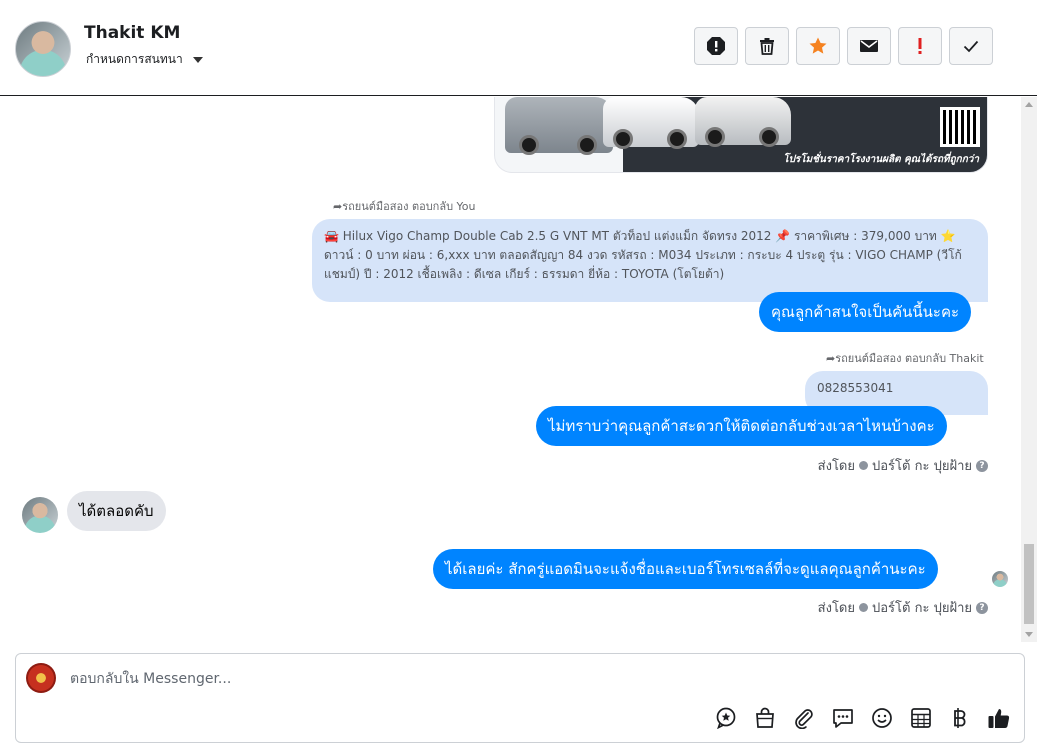 This screenshot has height=747, width=1037. I want to click on contact-name: Thakit KM, so click(132, 33).